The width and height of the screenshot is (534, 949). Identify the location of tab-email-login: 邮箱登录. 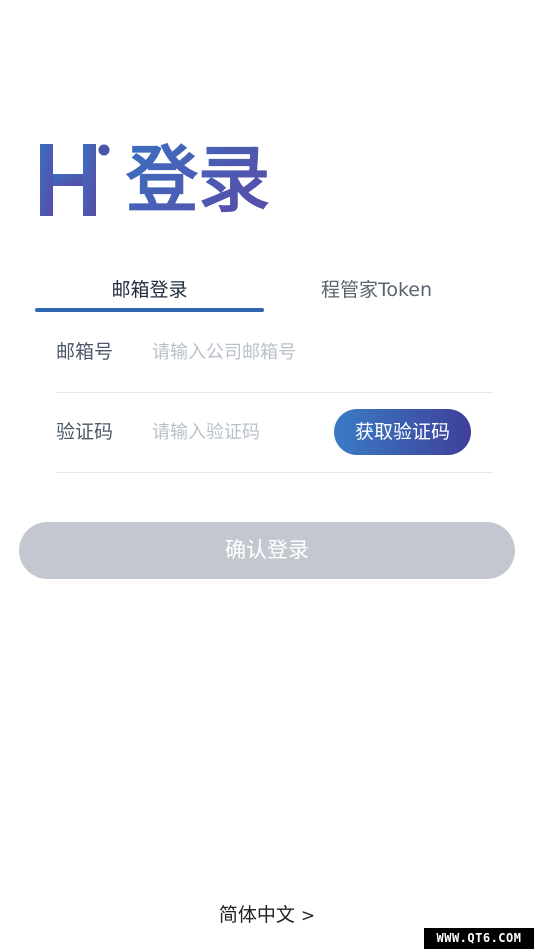
(149, 290).